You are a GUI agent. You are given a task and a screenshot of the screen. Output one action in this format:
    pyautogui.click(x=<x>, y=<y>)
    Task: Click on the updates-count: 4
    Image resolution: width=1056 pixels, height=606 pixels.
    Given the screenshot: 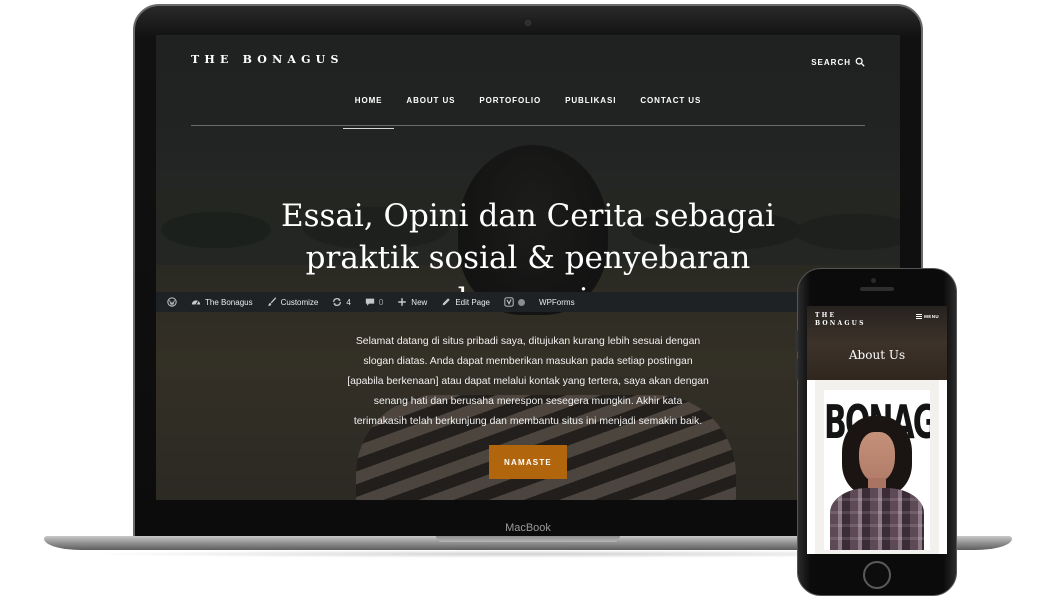 What is the action you would take?
    pyautogui.click(x=348, y=302)
    